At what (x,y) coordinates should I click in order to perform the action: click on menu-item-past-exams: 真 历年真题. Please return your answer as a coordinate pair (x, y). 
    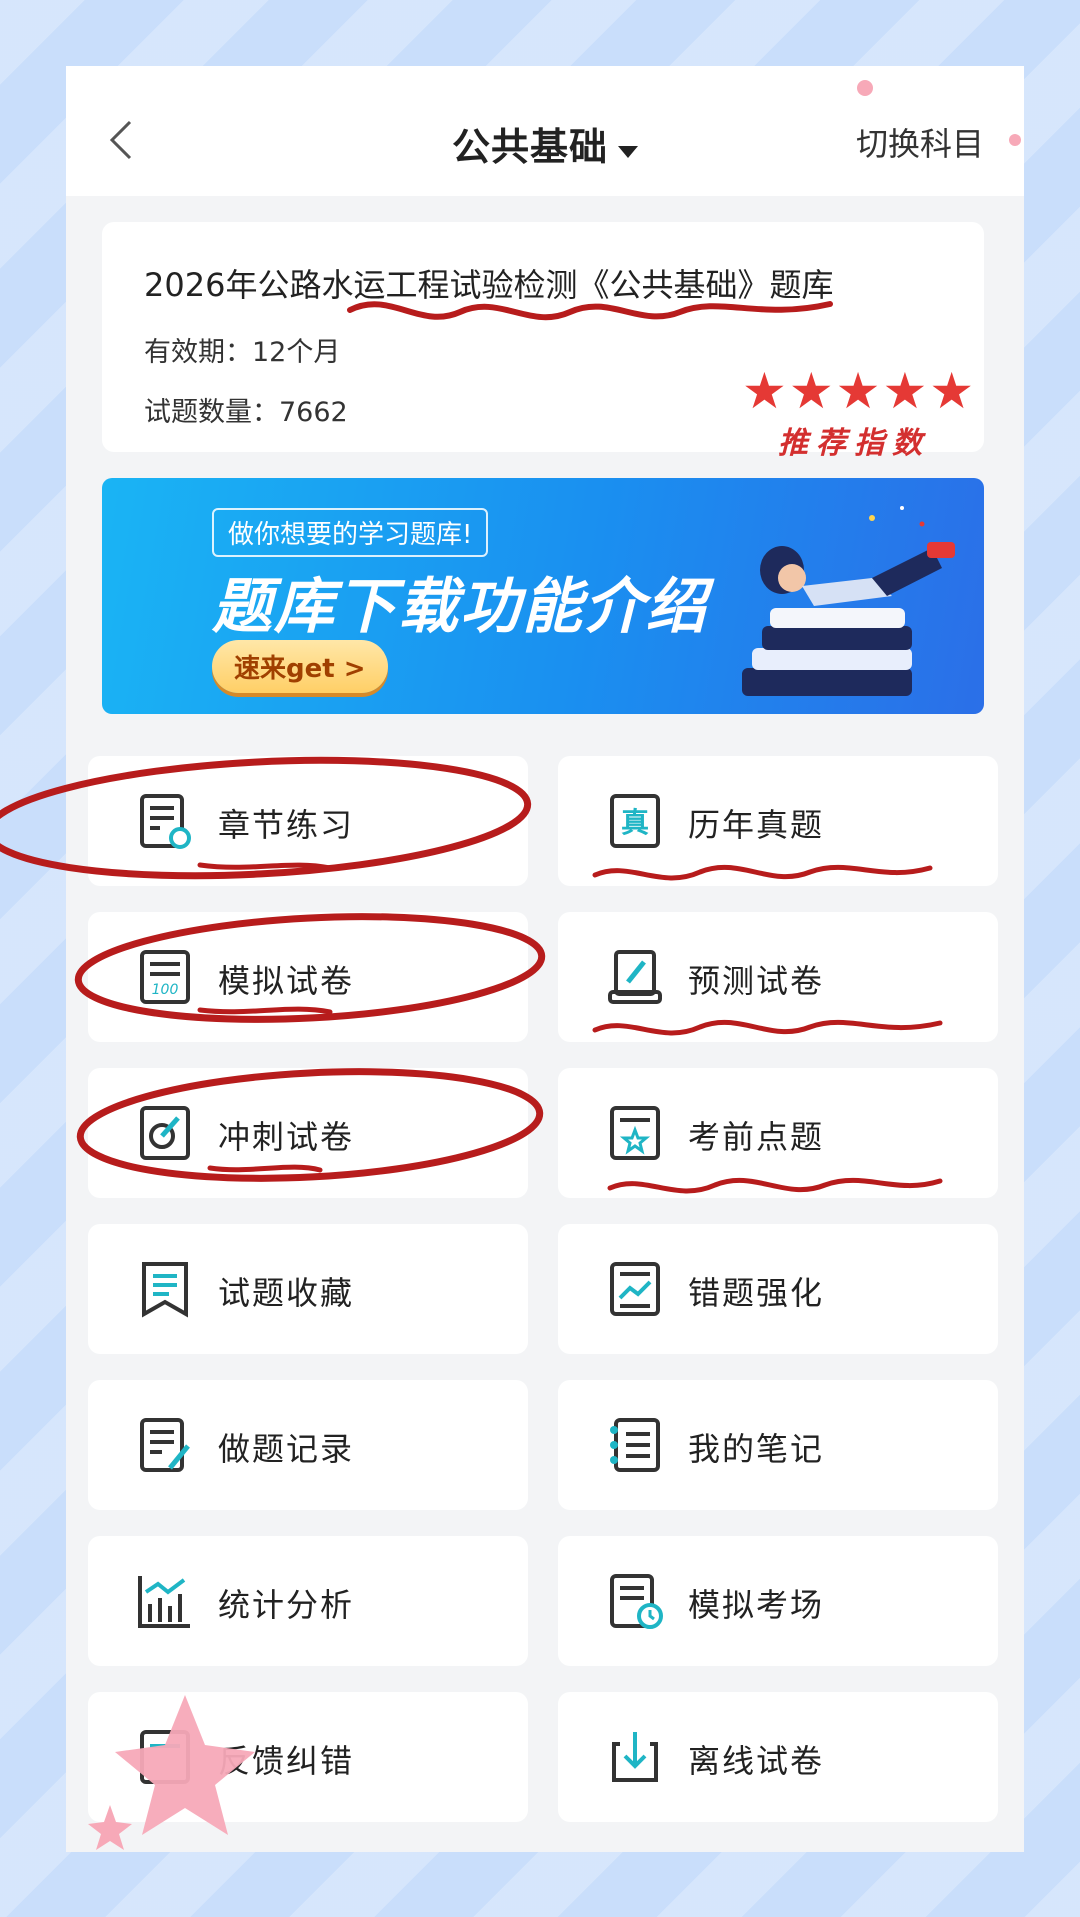
    Looking at the image, I should click on (778, 821).